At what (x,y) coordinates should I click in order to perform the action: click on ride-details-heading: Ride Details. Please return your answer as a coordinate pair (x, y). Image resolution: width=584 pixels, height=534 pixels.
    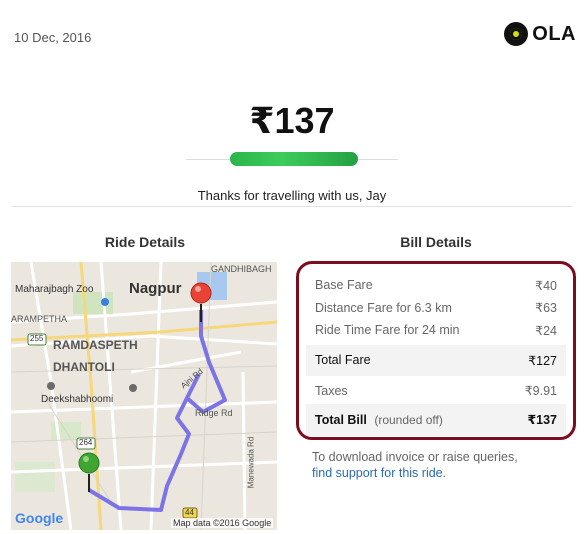
    Looking at the image, I should click on (145, 242).